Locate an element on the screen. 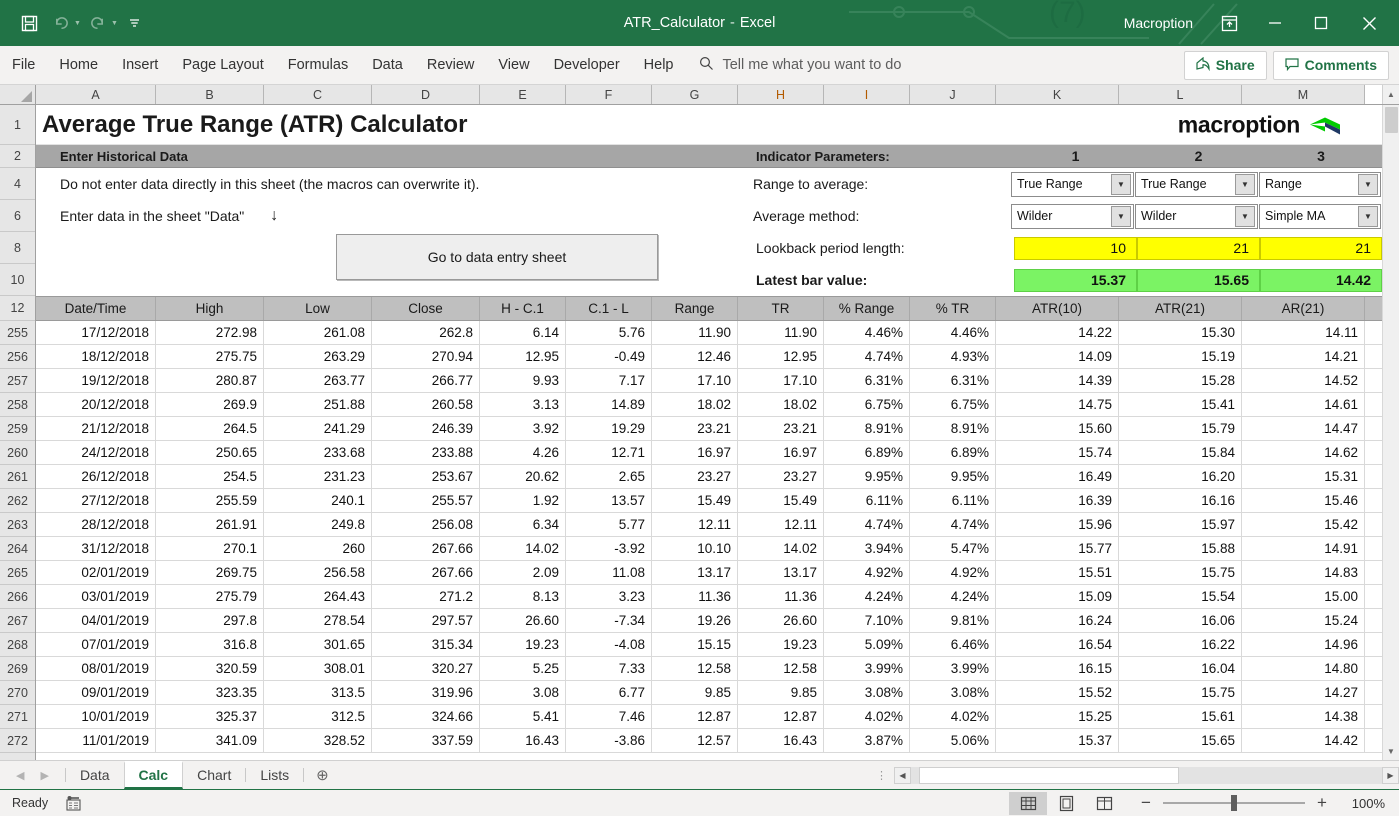  cell-E-255: 6.14 is located at coordinates (523, 332).